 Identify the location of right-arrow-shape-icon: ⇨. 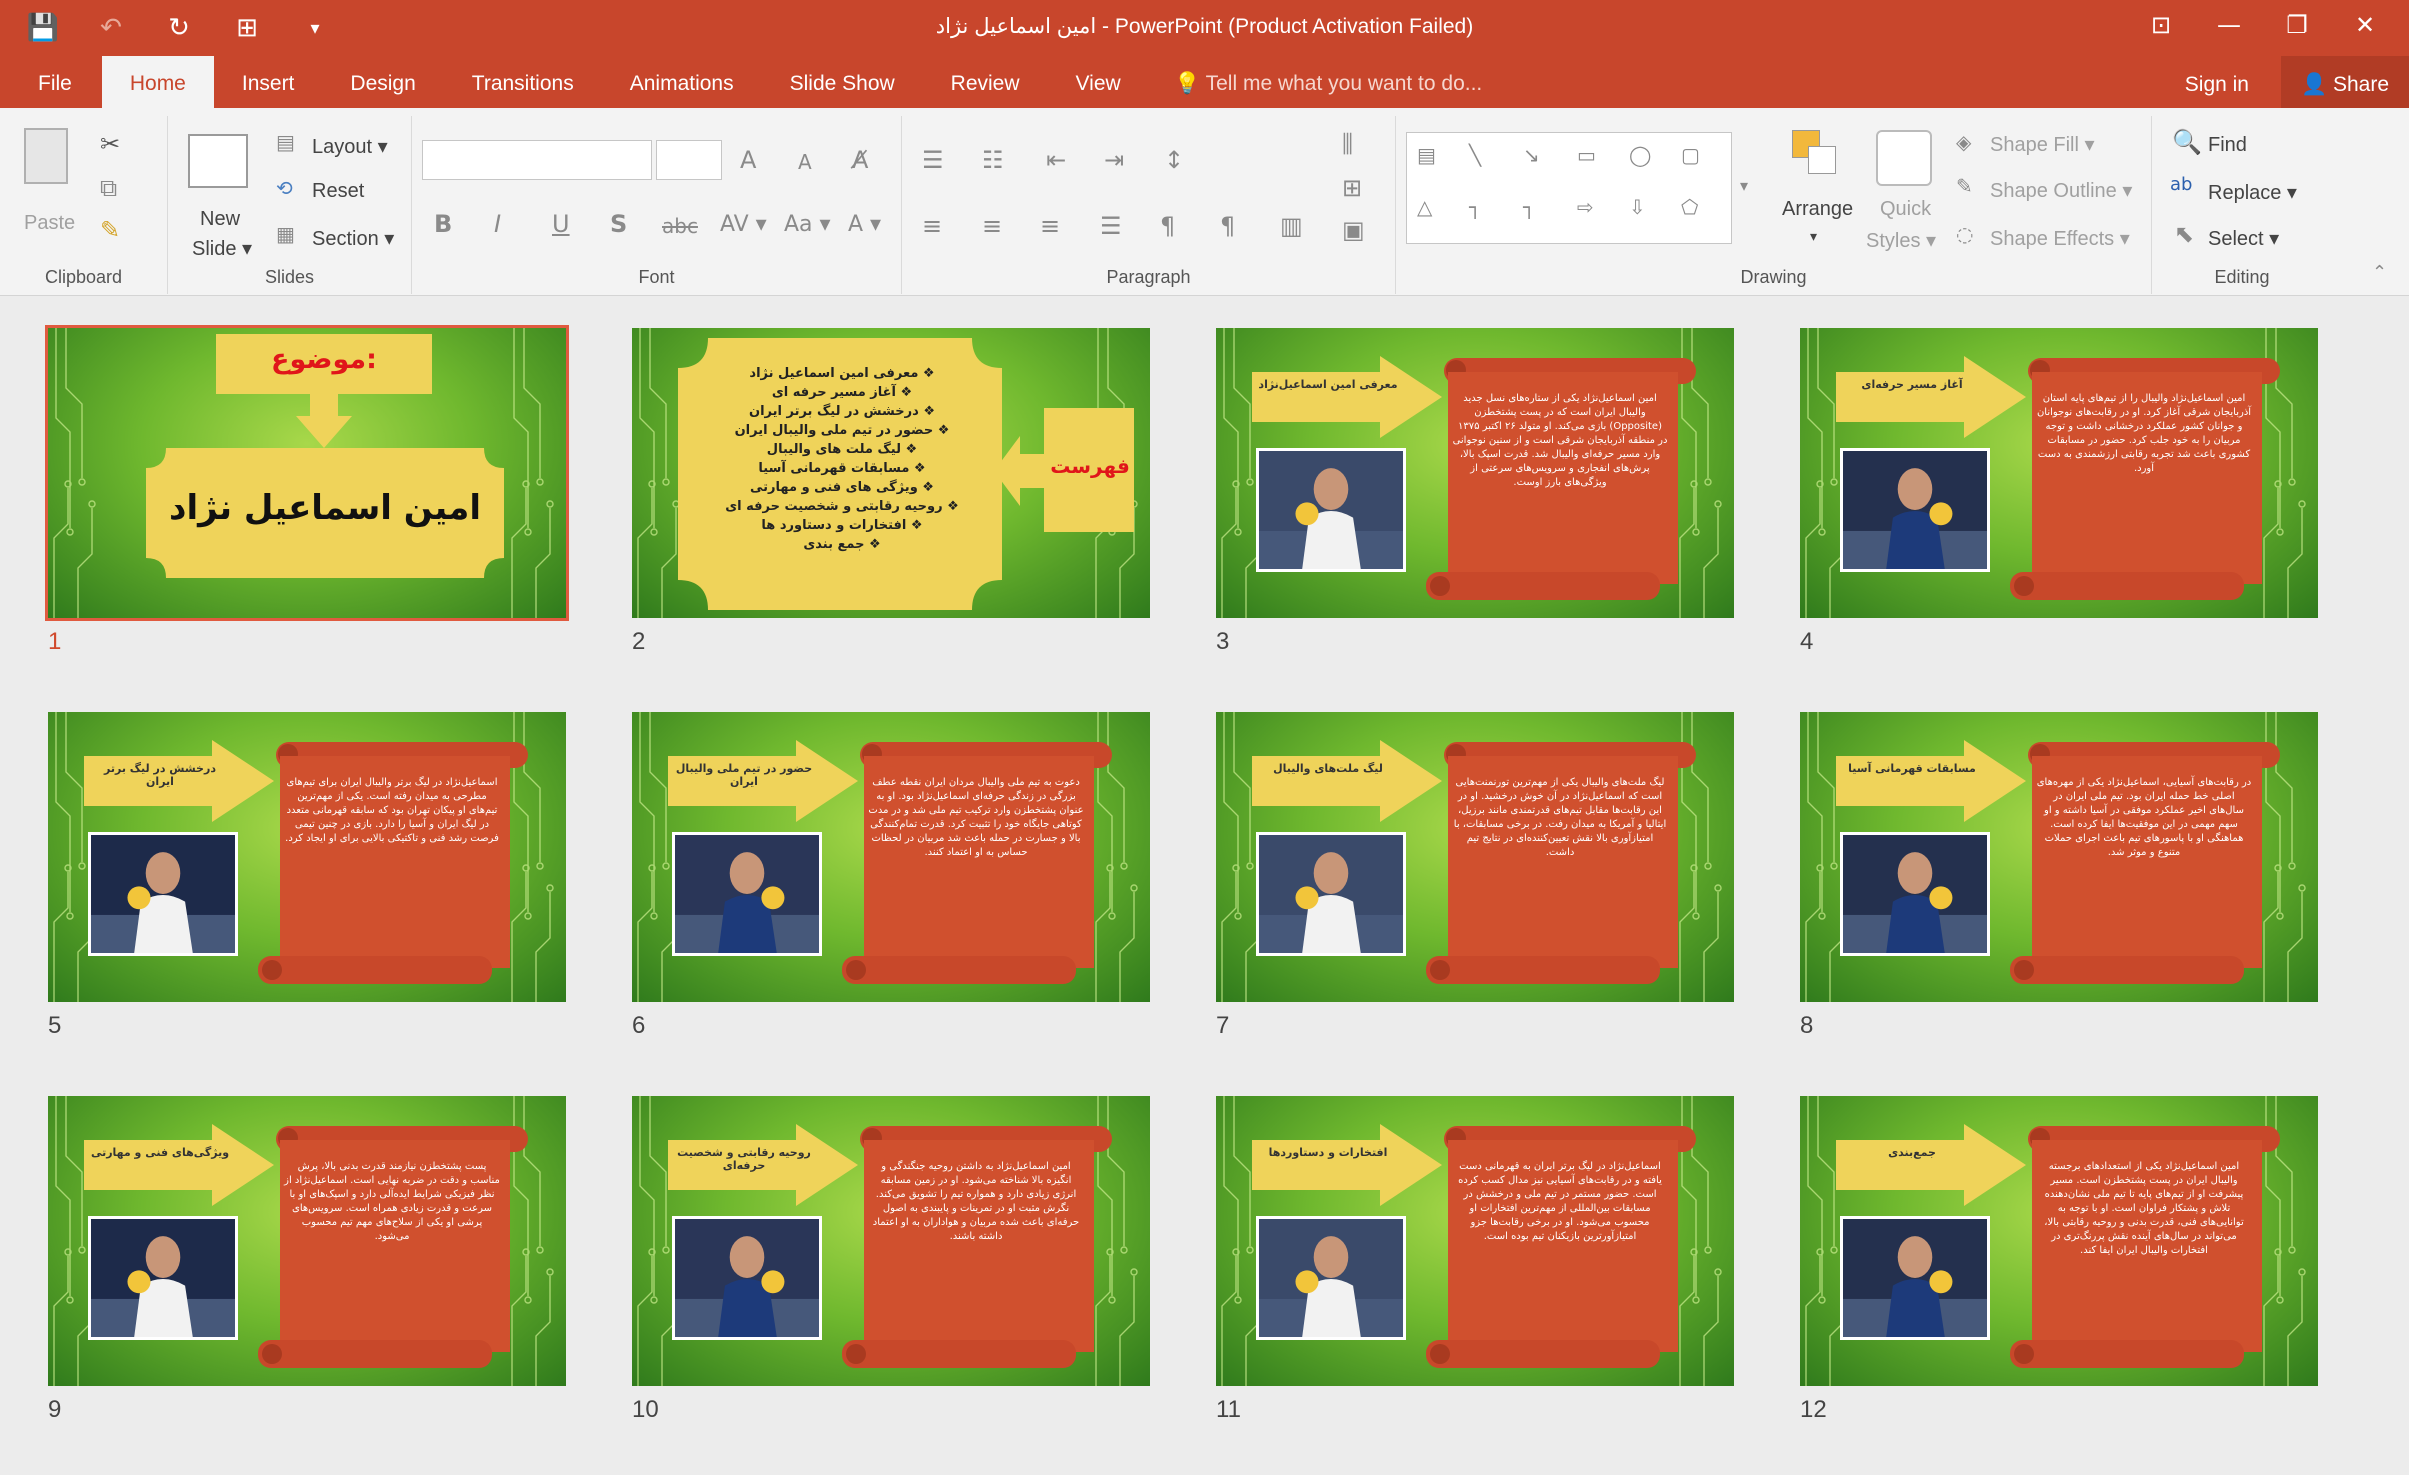
(1585, 207).